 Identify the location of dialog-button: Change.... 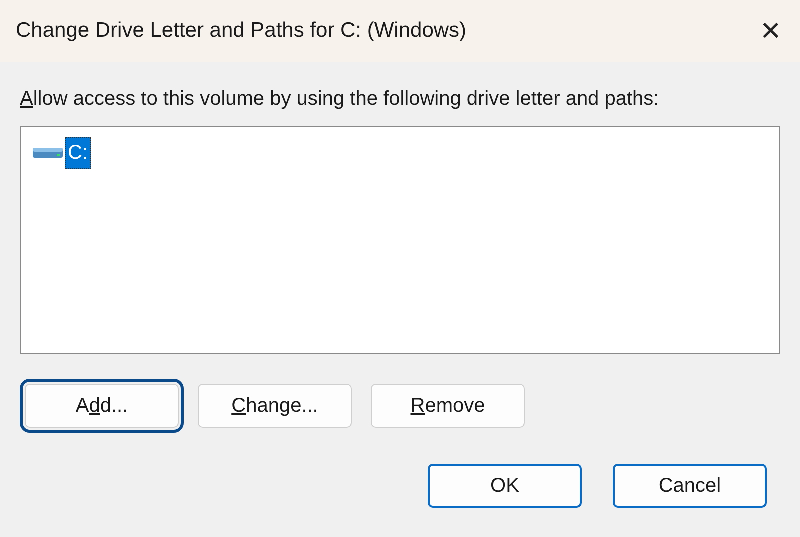
(275, 406).